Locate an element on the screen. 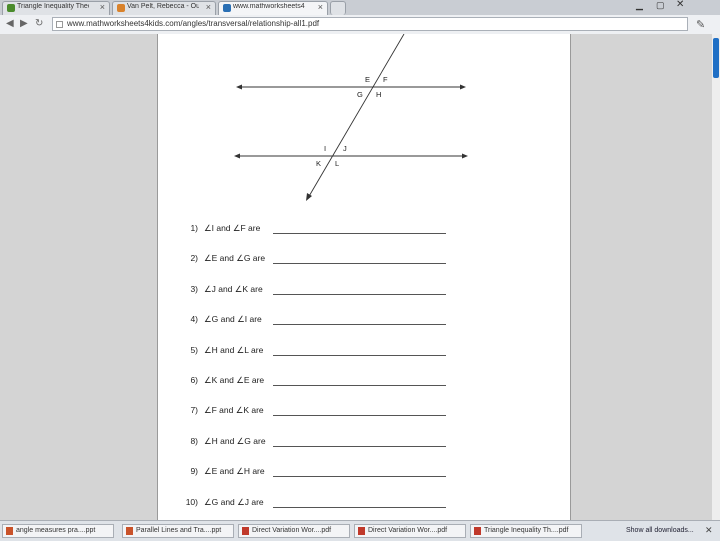 The height and width of the screenshot is (541, 720). new-tab-button is located at coordinates (338, 8).